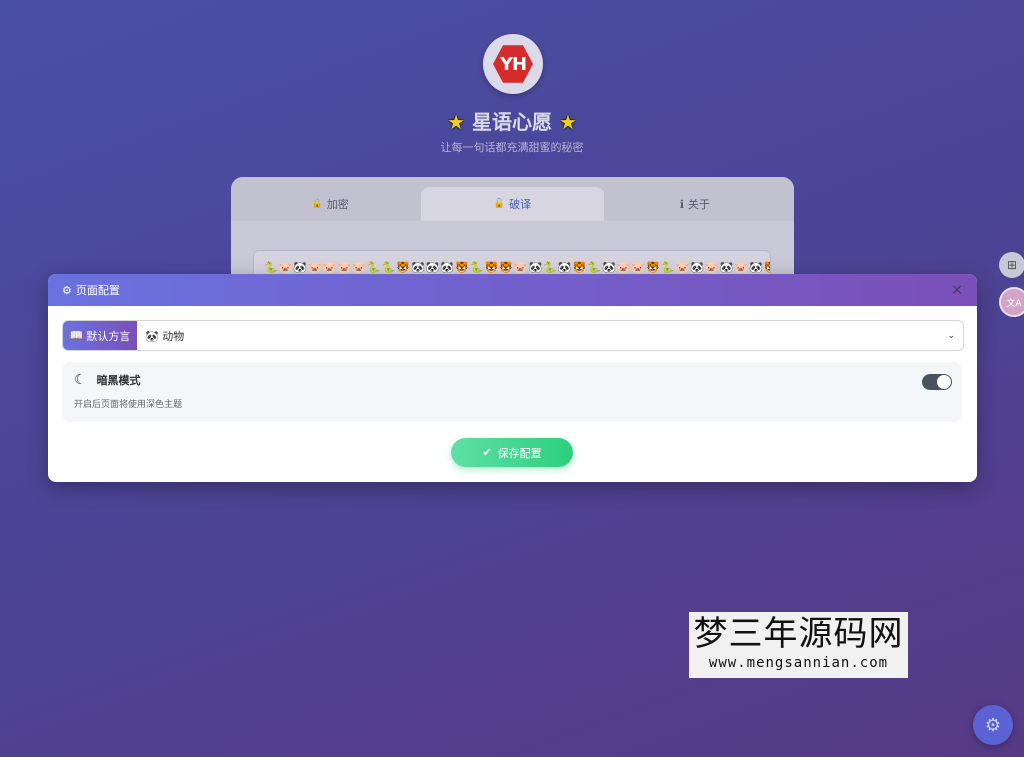 This screenshot has width=1024, height=757. What do you see at coordinates (681, 204) in the screenshot?
I see `info-icon: ℹ` at bounding box center [681, 204].